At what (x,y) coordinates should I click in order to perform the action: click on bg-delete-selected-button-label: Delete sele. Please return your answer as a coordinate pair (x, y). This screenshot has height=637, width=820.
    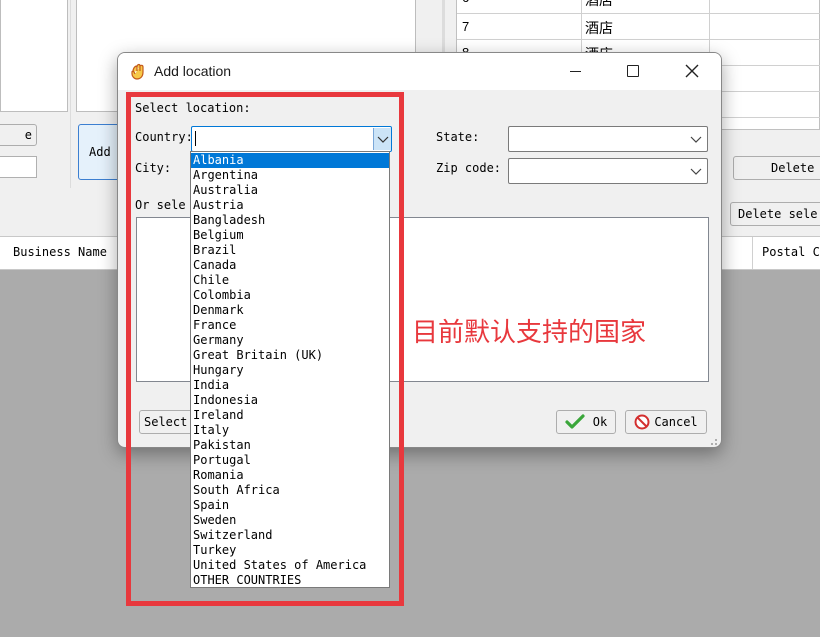
    Looking at the image, I should click on (778, 214).